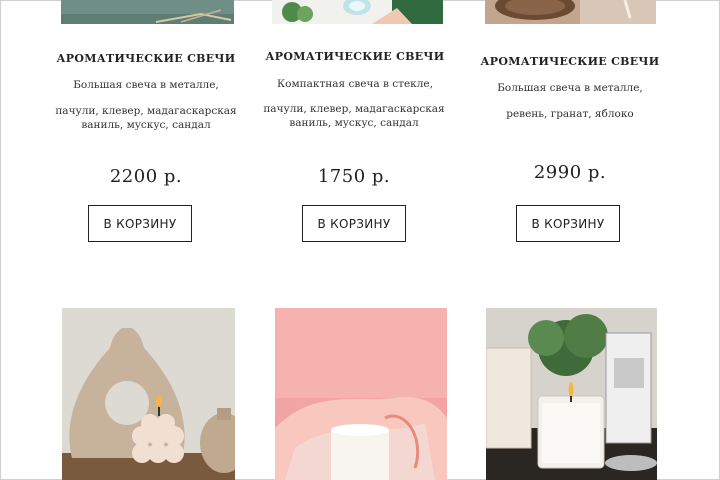 This screenshot has height=480, width=720. I want to click on product-price: 1750 р., so click(354, 176).